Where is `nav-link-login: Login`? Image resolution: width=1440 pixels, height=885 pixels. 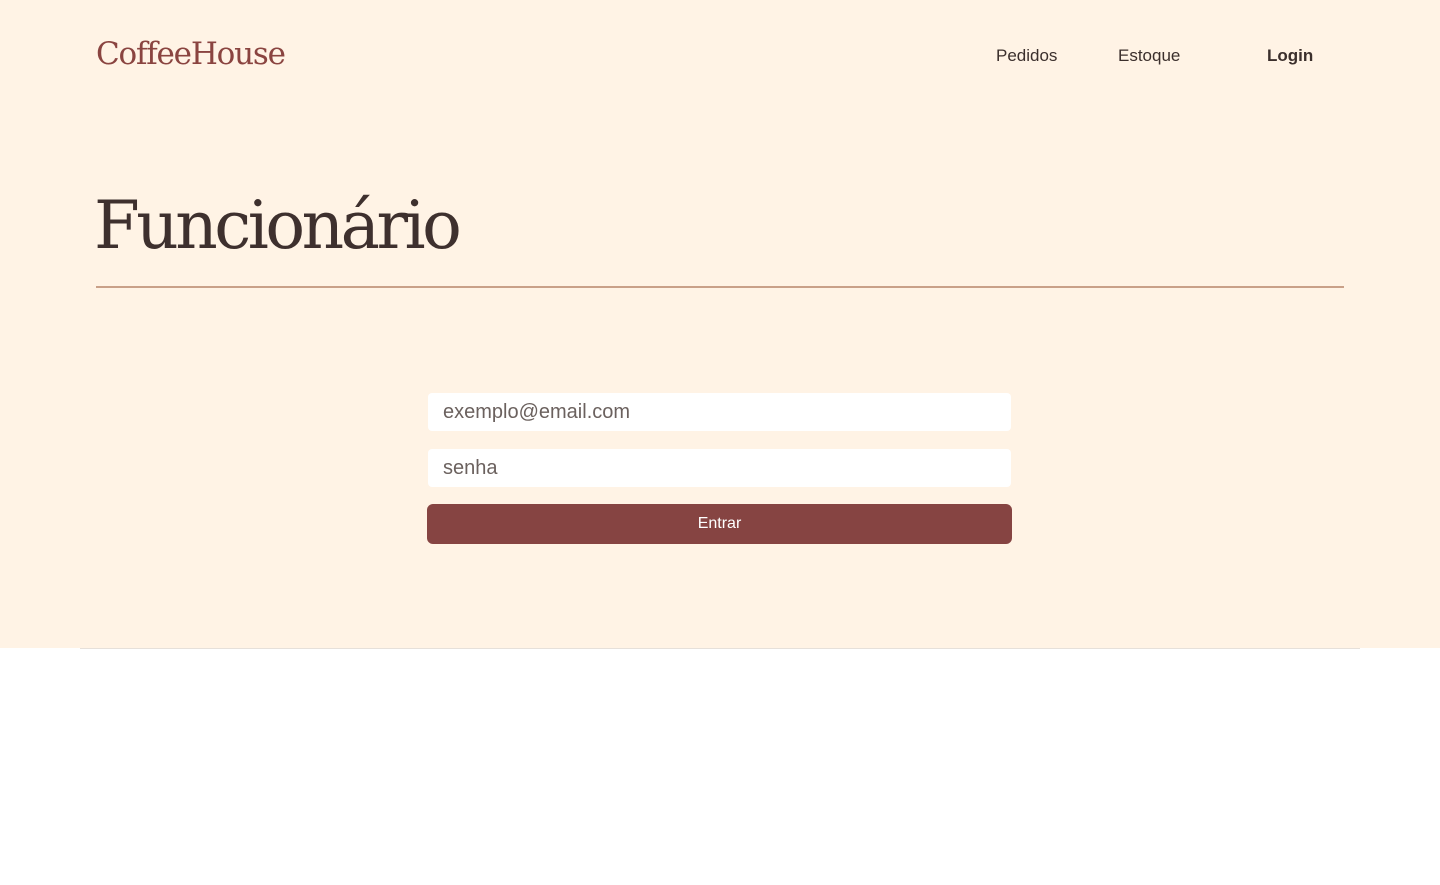
nav-link-login: Login is located at coordinates (1290, 56).